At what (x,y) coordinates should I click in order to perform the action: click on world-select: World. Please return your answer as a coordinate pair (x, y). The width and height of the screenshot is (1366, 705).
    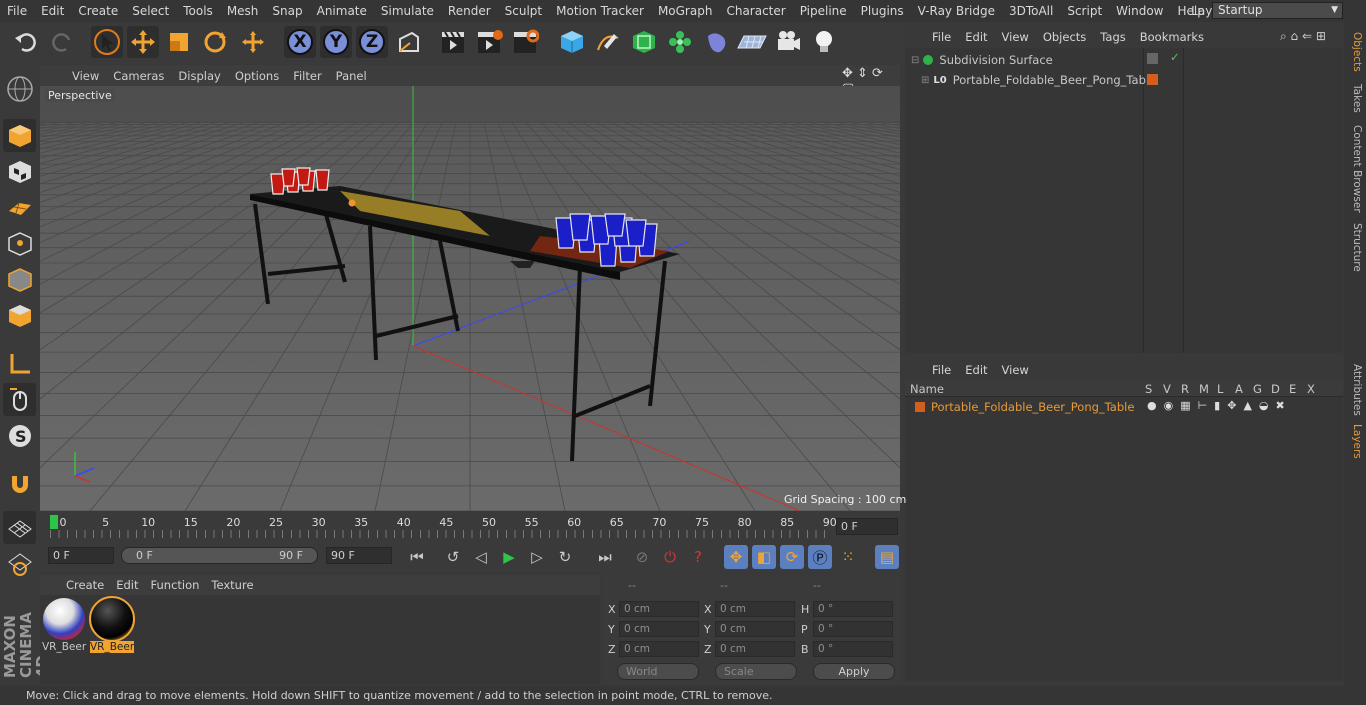
    Looking at the image, I should click on (658, 671).